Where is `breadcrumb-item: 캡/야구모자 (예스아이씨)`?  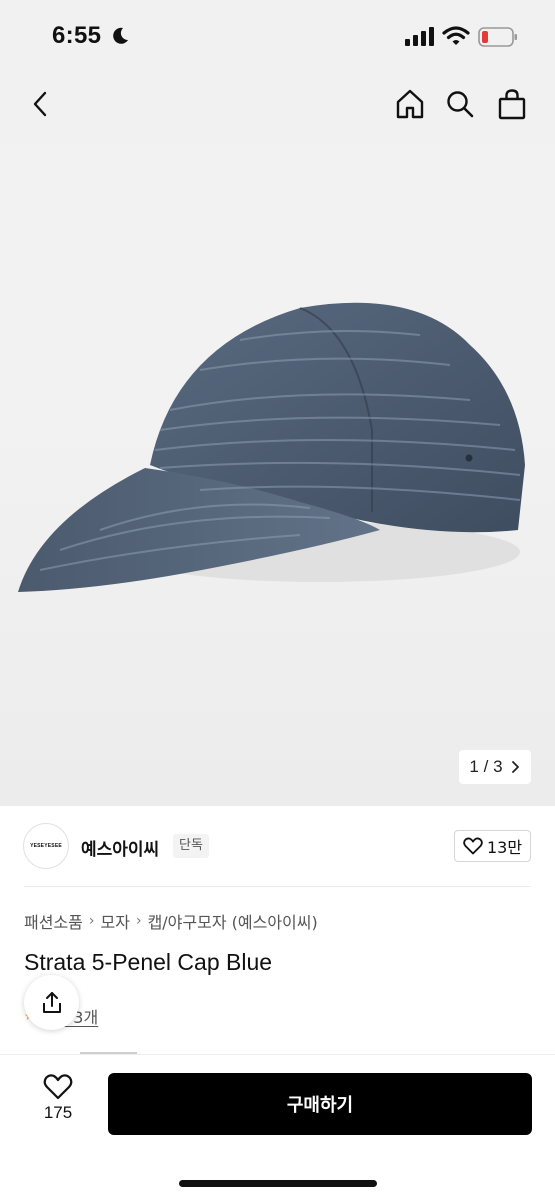
breadcrumb-item: 캡/야구모자 (예스아이씨) is located at coordinates (233, 921).